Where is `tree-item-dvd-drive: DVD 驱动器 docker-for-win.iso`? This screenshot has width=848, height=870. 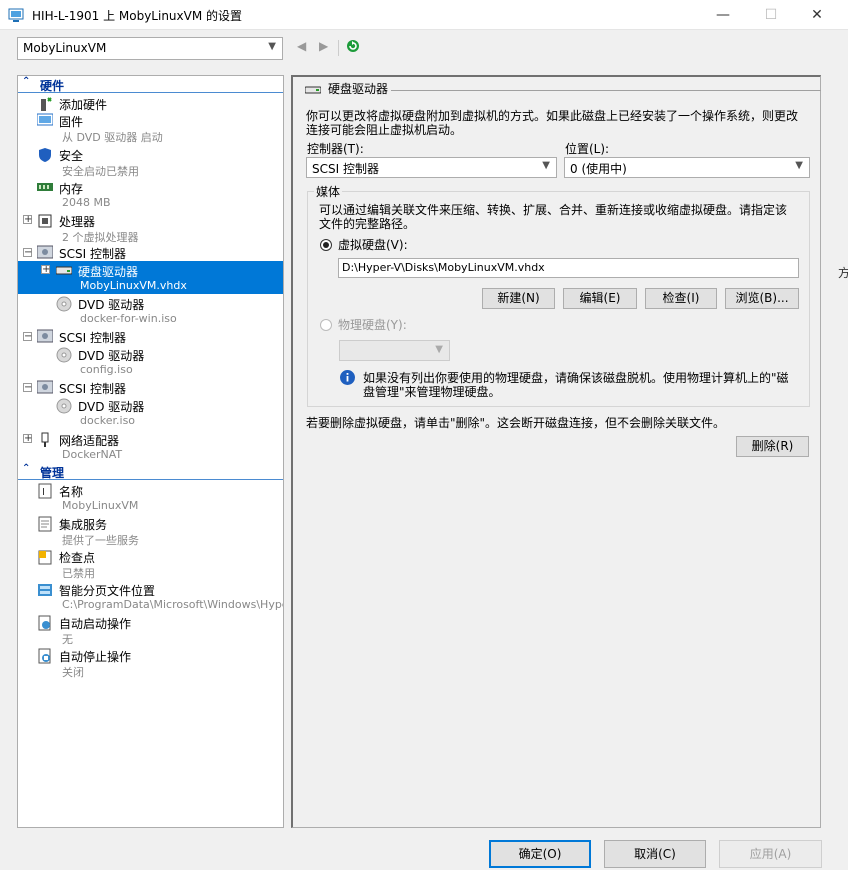
tree-item-dvd-drive: DVD 驱动器 docker-for-win.iso is located at coordinates (150, 310).